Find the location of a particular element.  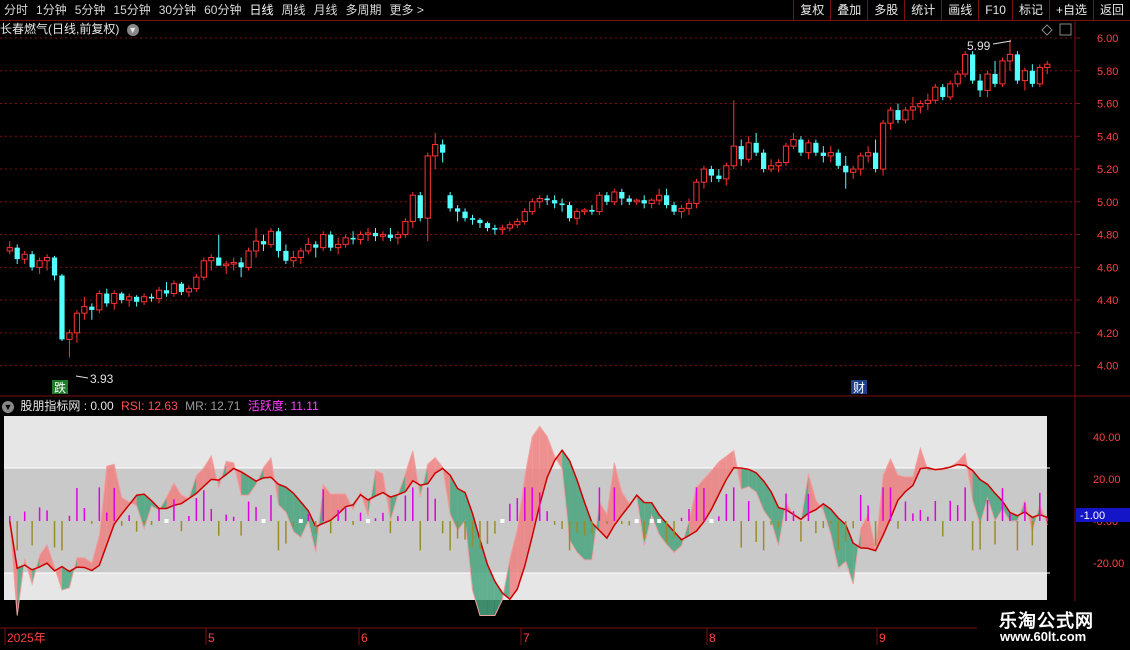

time-axis-label: 9 is located at coordinates (882, 638).